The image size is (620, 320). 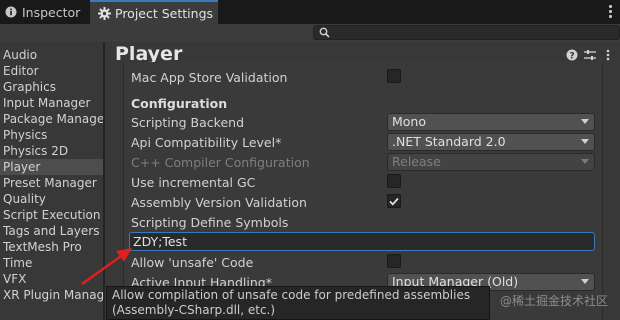 What do you see at coordinates (491, 122) in the screenshot?
I see `scripting-backend-dropdown: Mono` at bounding box center [491, 122].